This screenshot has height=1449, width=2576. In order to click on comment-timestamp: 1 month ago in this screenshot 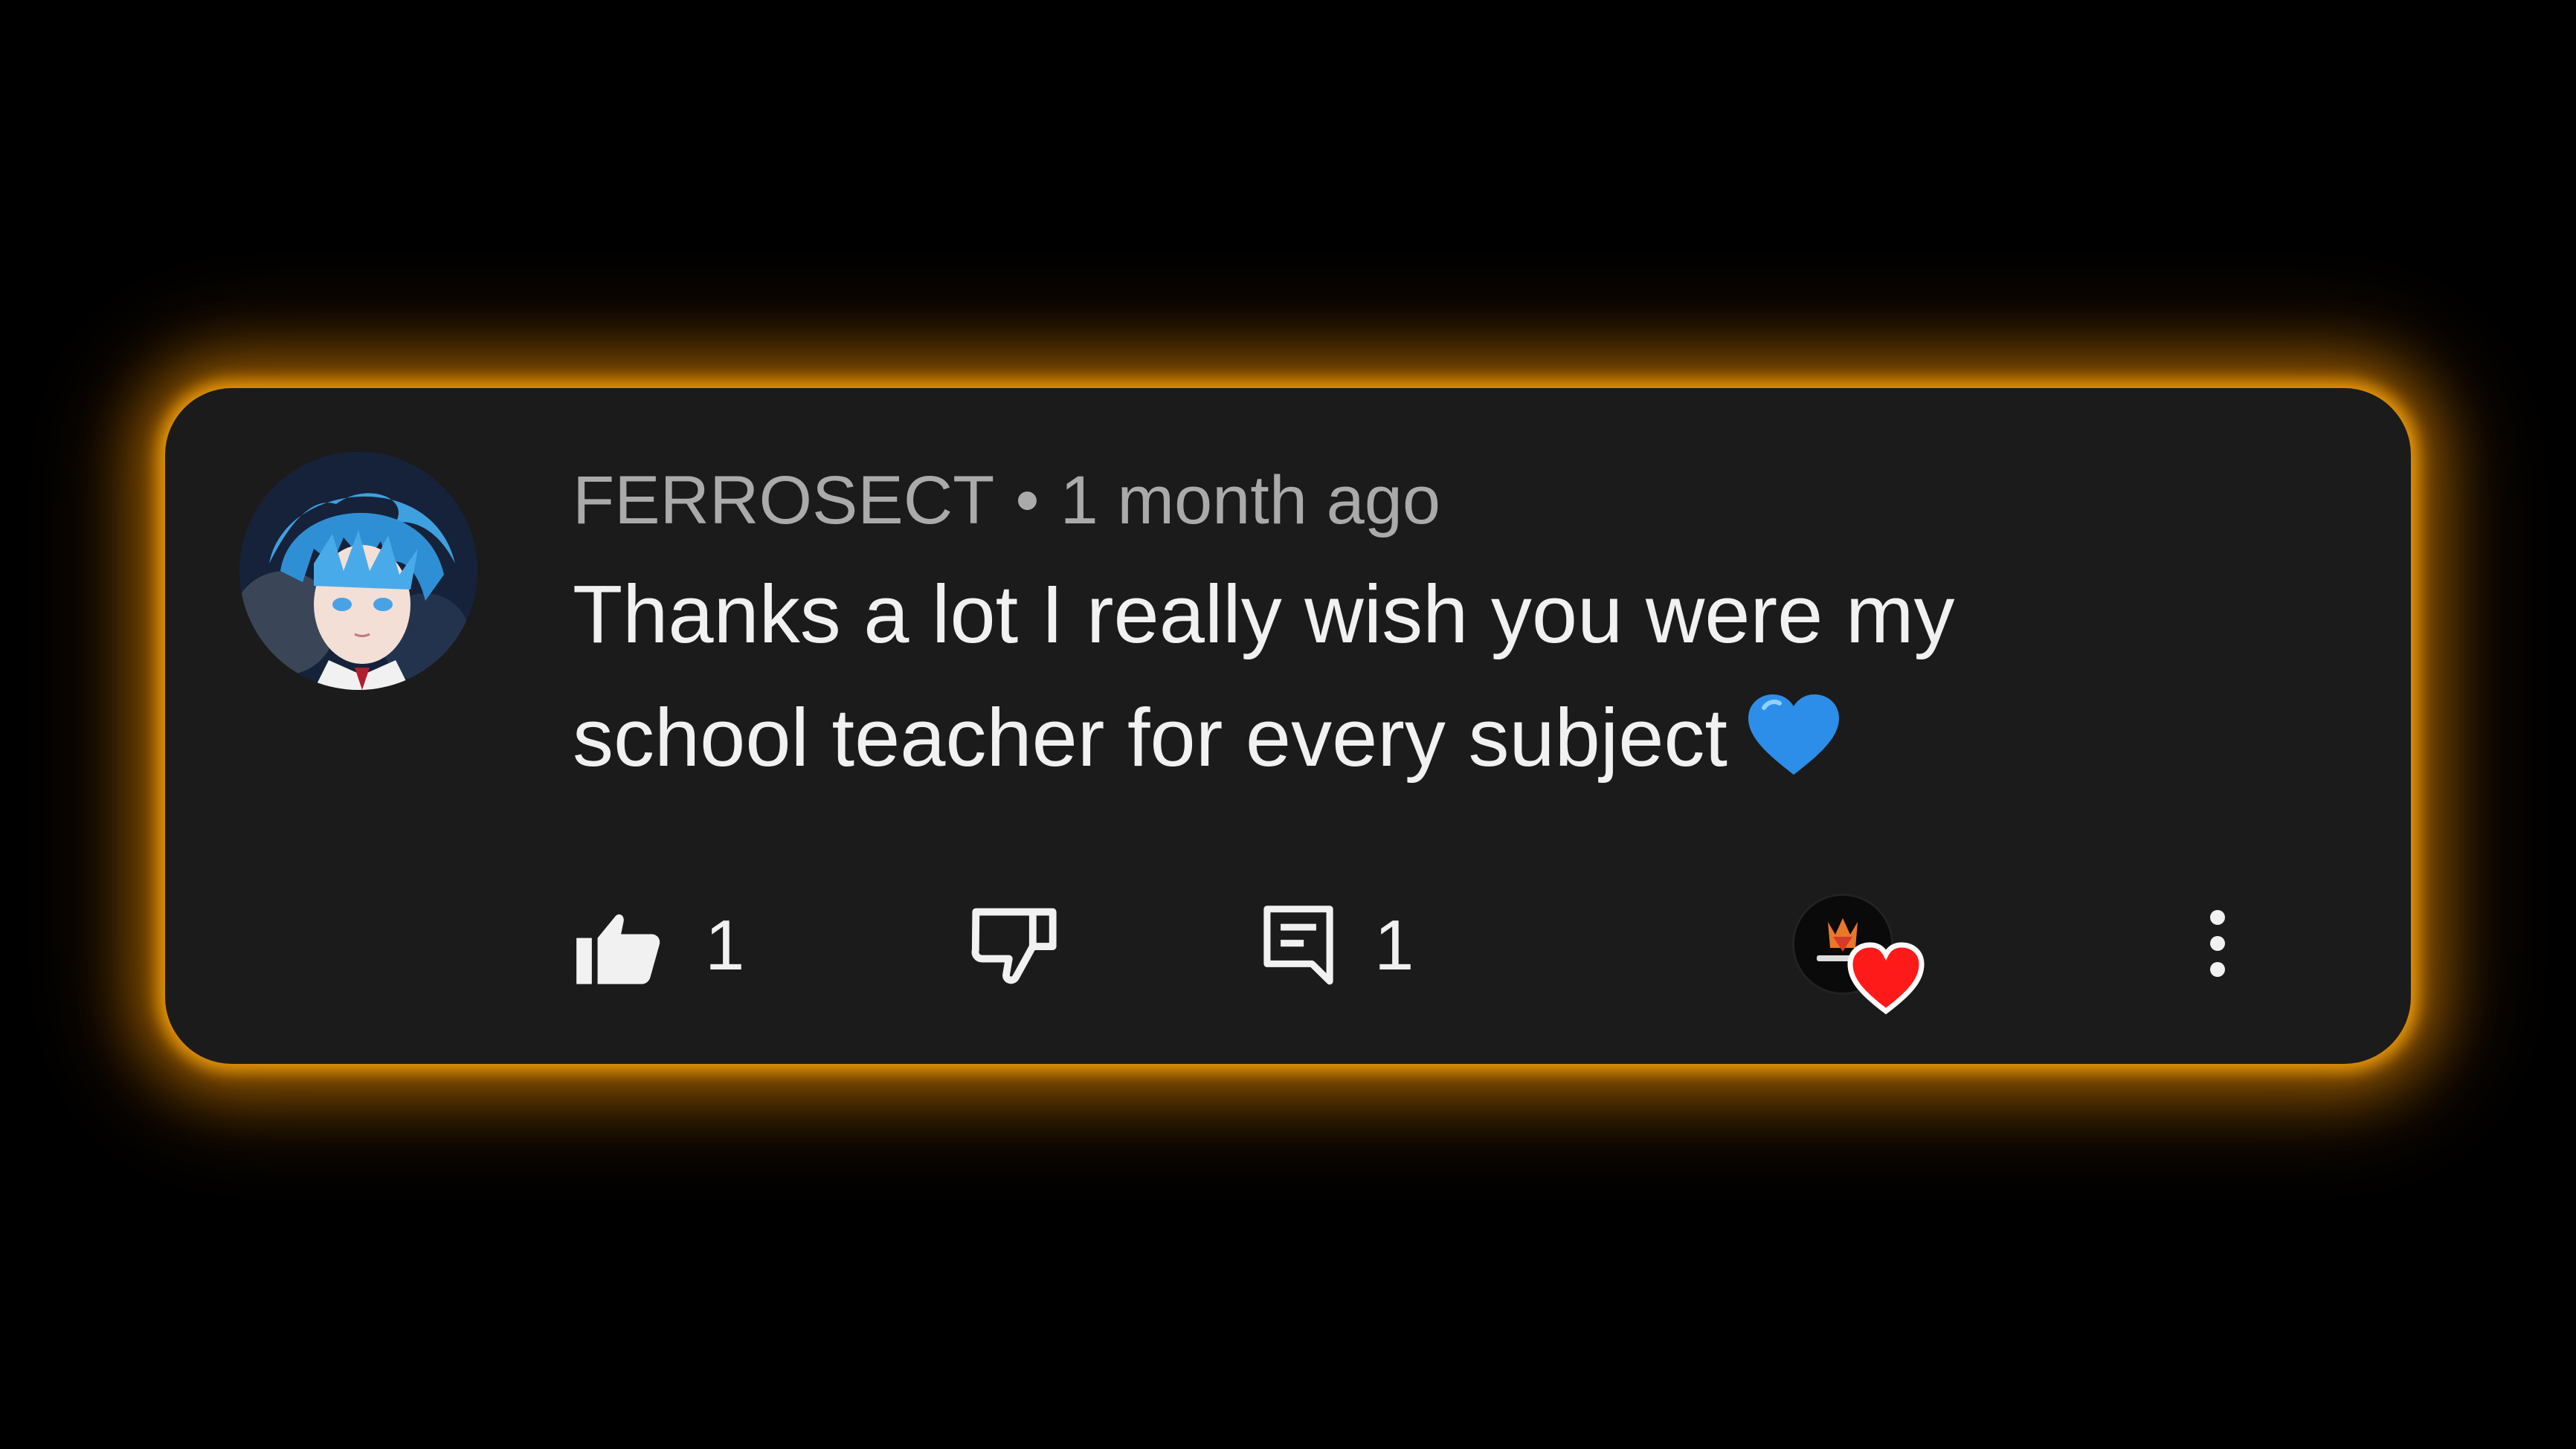, I will do `click(1250, 500)`.